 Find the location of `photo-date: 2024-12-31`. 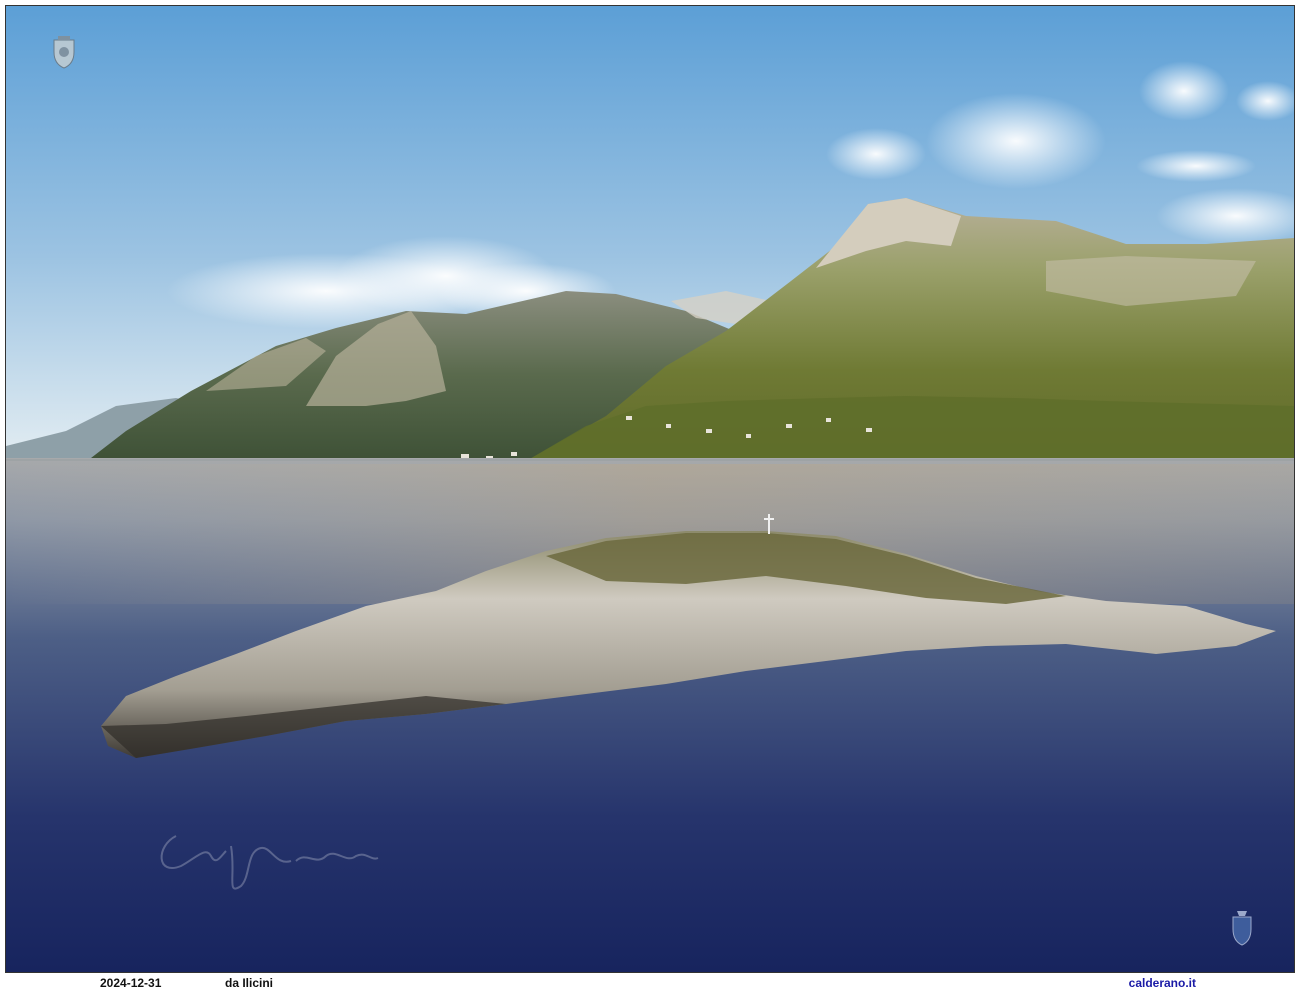

photo-date: 2024-12-31 is located at coordinates (131, 983).